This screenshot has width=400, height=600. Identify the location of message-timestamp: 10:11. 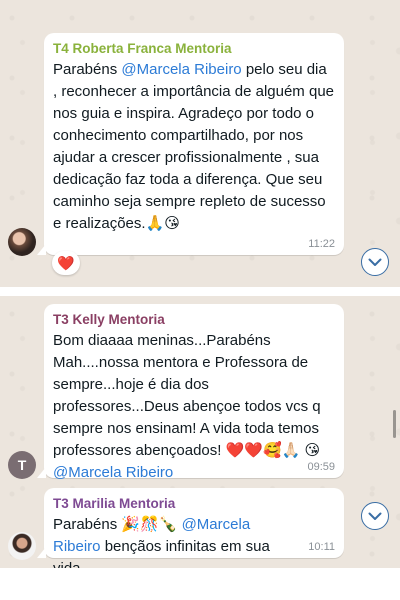
(321, 547).